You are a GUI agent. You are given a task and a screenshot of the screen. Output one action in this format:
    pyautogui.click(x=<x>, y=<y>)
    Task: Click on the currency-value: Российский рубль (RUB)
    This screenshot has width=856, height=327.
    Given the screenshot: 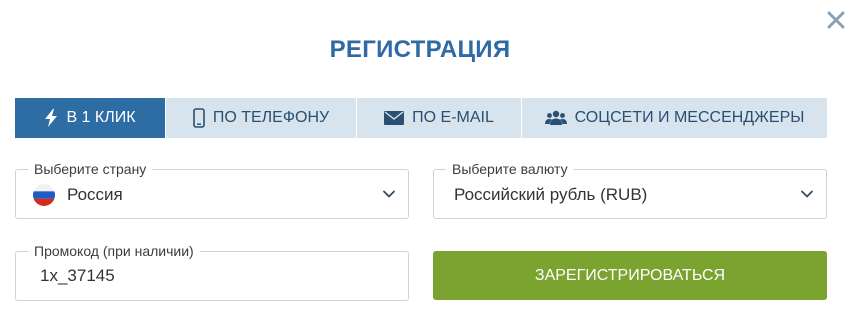 What is the action you would take?
    pyautogui.click(x=551, y=194)
    